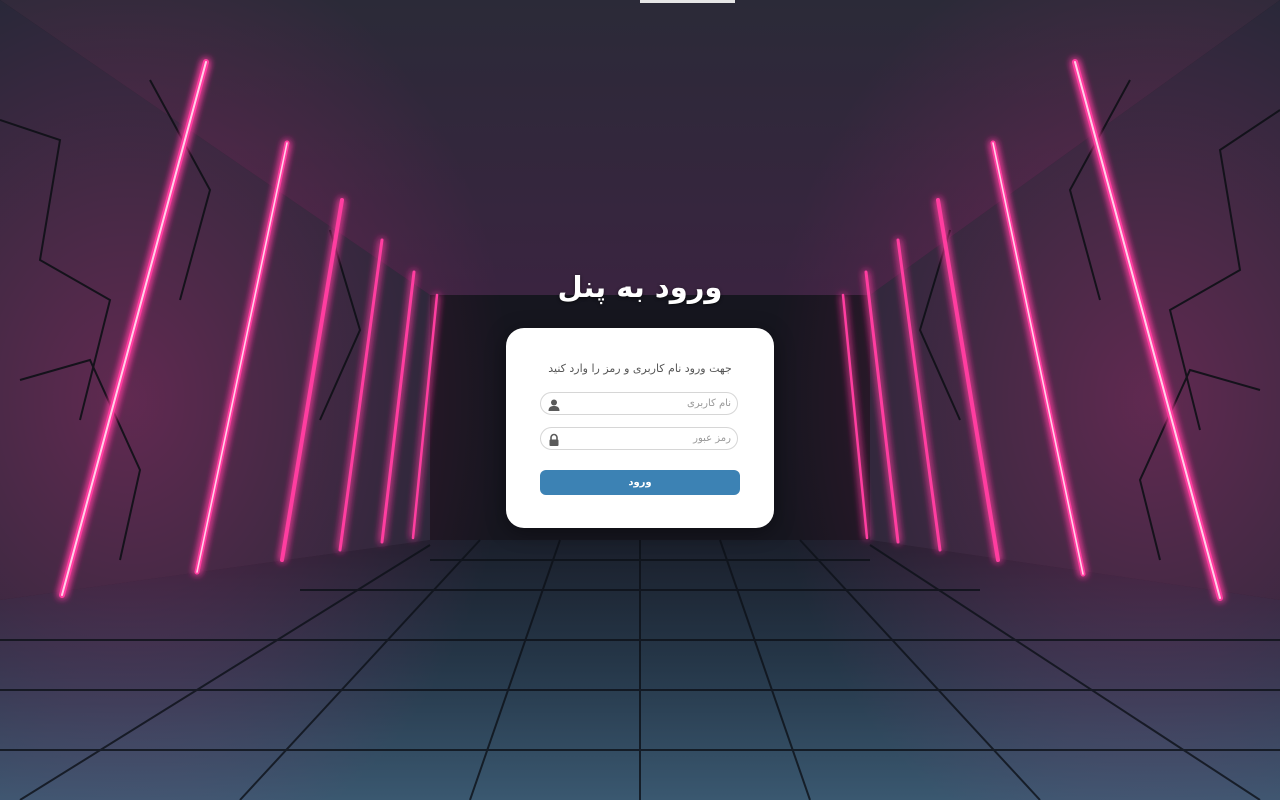 Image resolution: width=1280 pixels, height=800 pixels. I want to click on top-indicator-bar, so click(687, 1).